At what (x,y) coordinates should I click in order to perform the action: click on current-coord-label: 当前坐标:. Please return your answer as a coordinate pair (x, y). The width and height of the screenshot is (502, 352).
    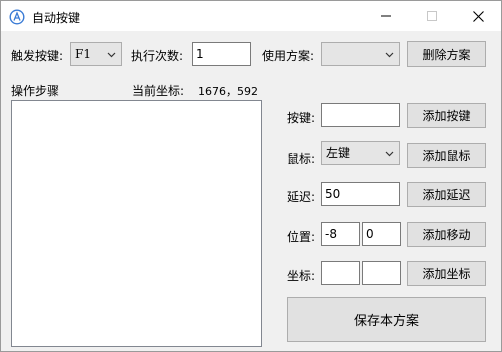
    Looking at the image, I should click on (158, 91).